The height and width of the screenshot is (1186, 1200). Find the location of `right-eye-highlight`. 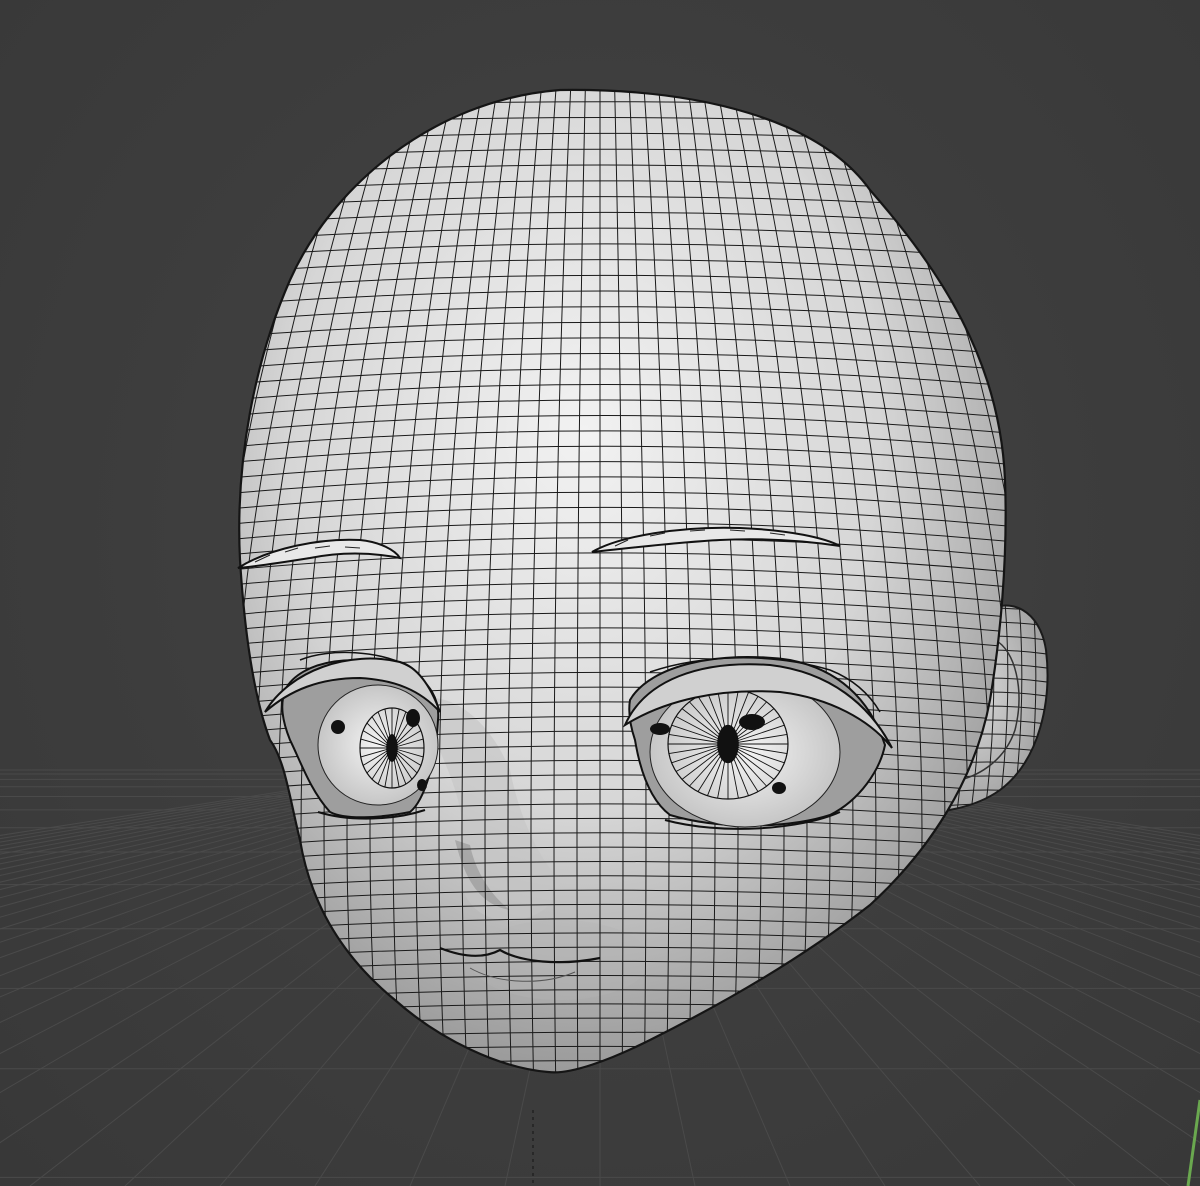

right-eye-highlight is located at coordinates (752, 722).